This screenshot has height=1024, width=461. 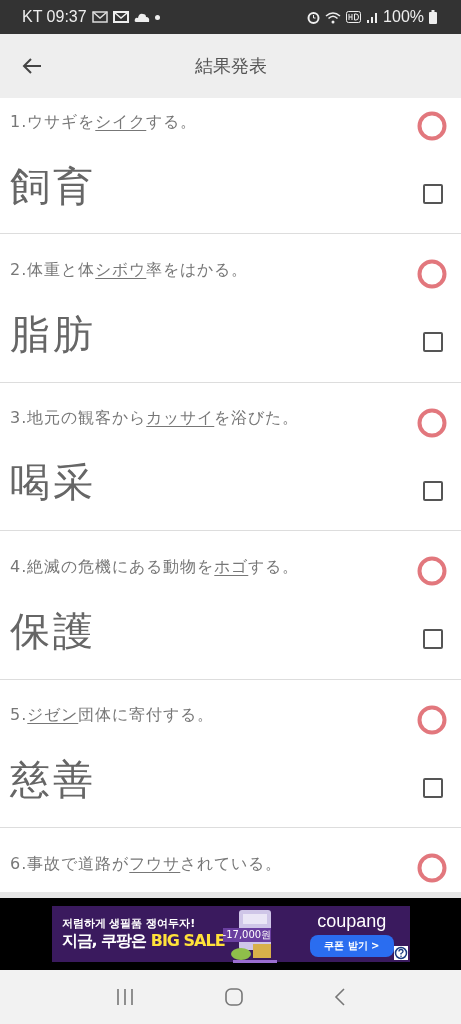 I want to click on recent-apps-icon, so click(x=124, y=997).